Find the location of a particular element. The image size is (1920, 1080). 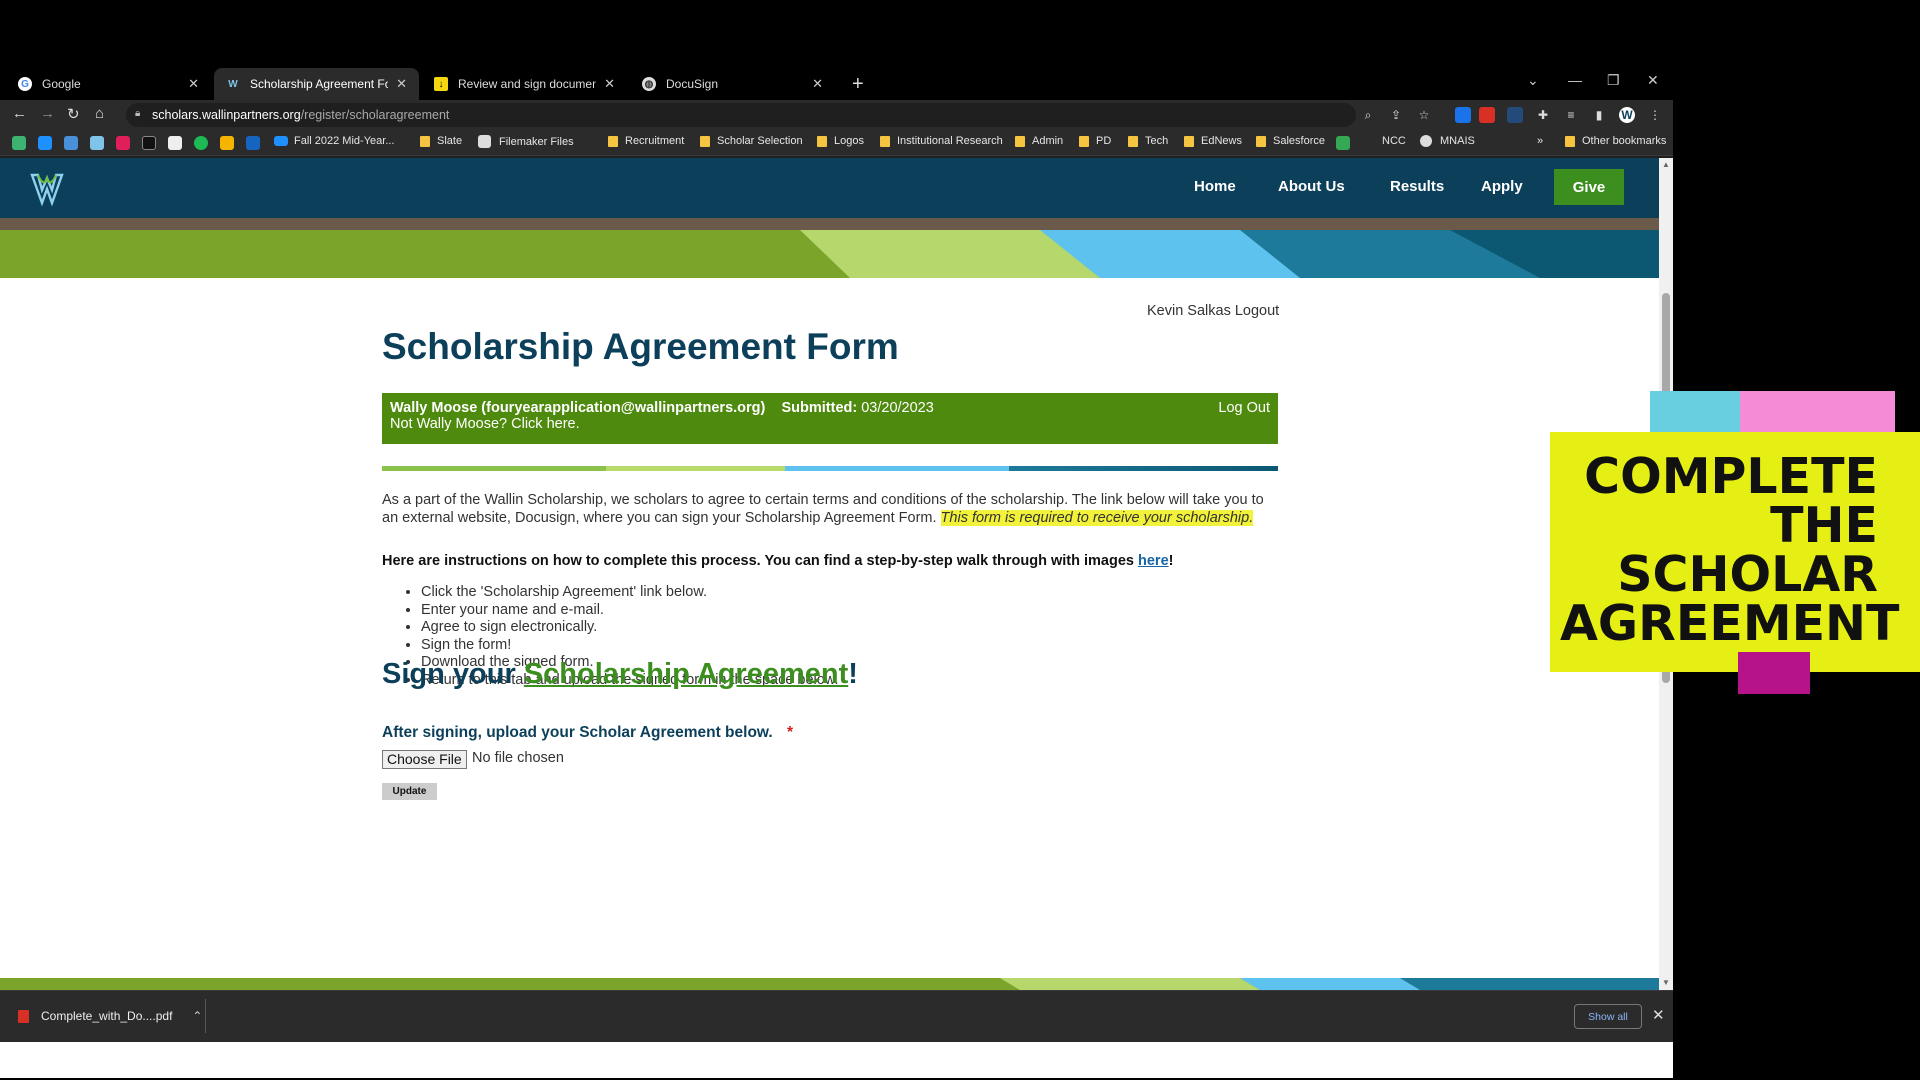

list-item: Enter your name and e-mail. is located at coordinates (630, 611).